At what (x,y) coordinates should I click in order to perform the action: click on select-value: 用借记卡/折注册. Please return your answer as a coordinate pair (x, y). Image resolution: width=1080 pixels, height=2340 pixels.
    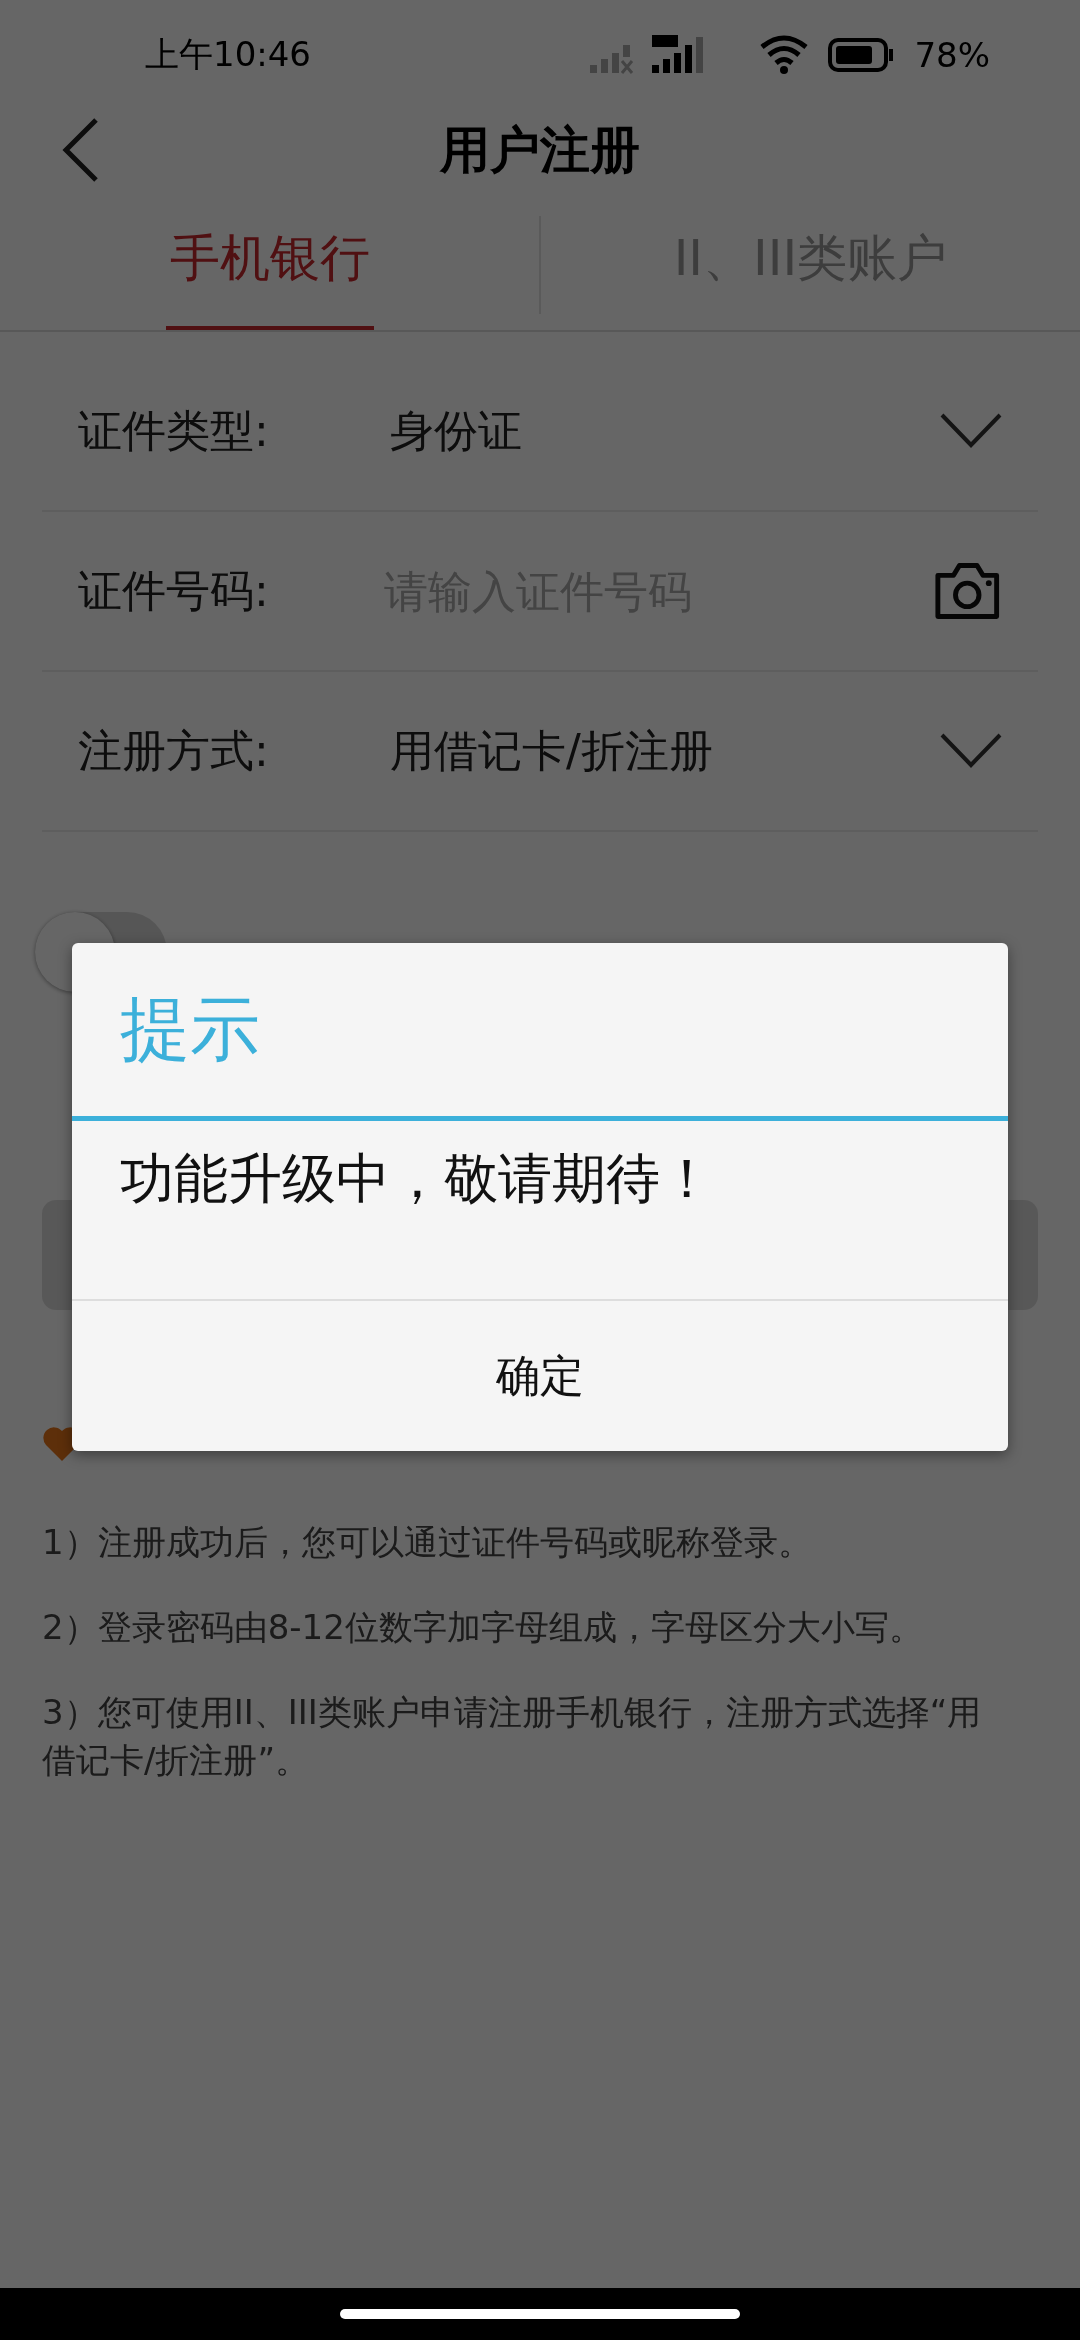
    Looking at the image, I should click on (665, 751).